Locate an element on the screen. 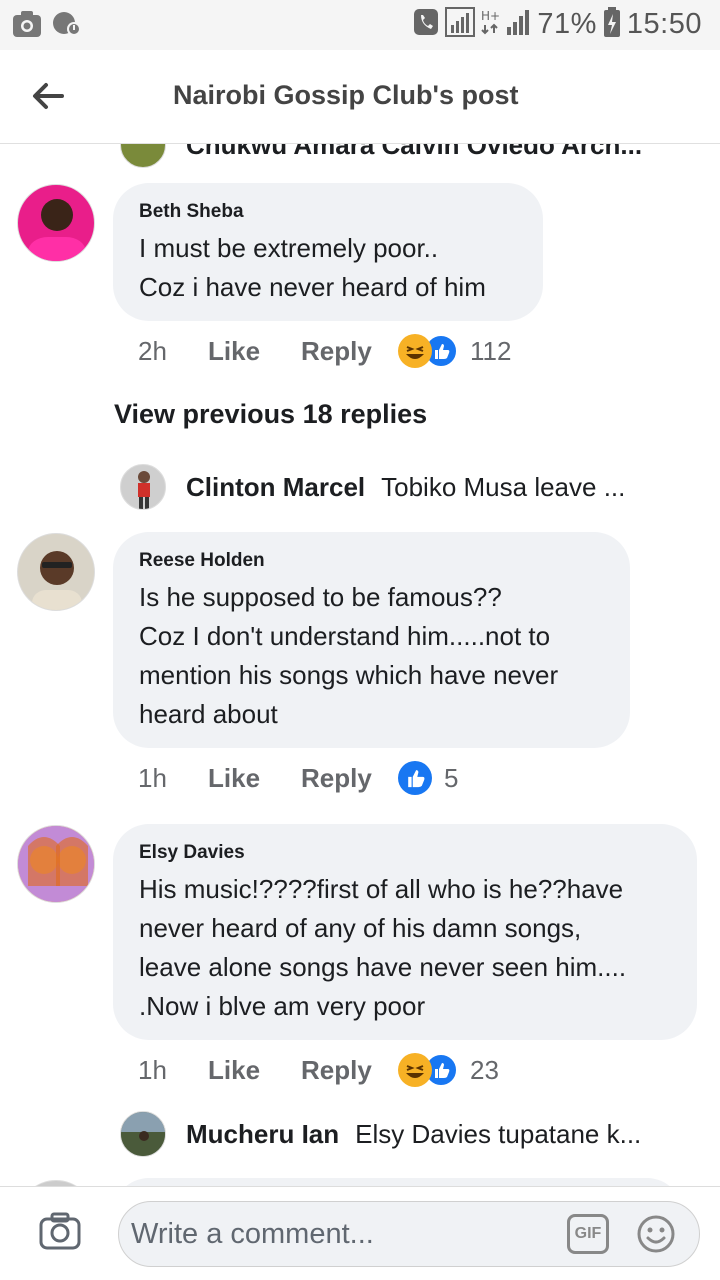 This screenshot has height=1280, width=720. comment-actions: 2h Like Reply 112 is located at coordinates (324, 351).